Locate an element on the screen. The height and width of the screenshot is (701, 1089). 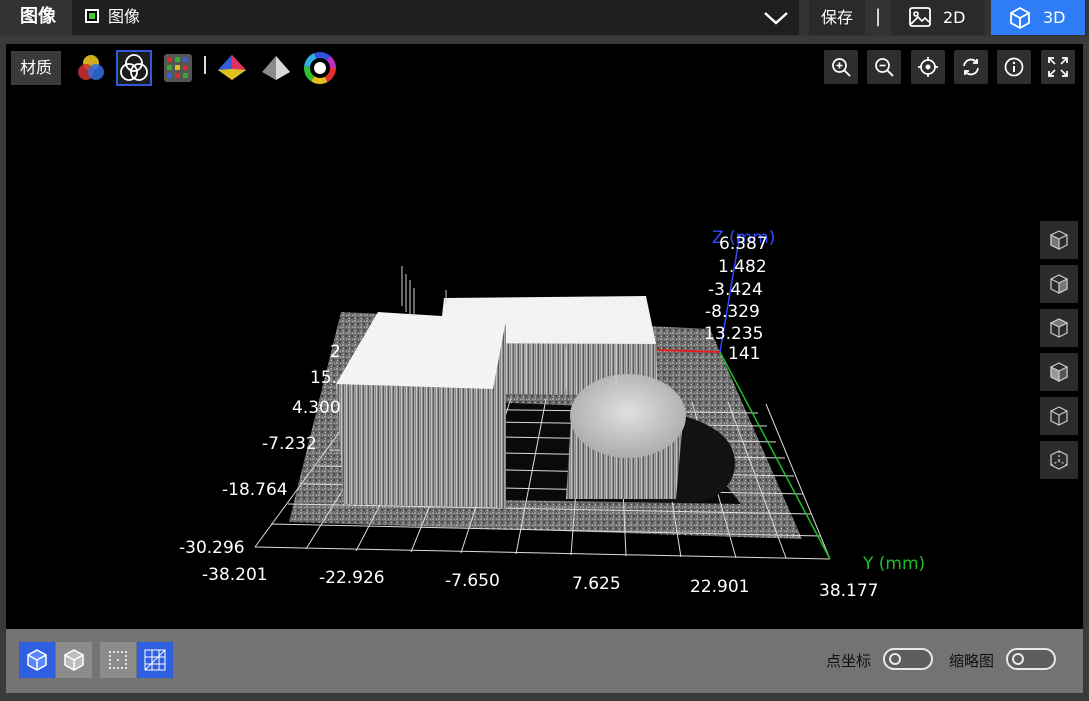
zoom-out-button is located at coordinates (884, 67).